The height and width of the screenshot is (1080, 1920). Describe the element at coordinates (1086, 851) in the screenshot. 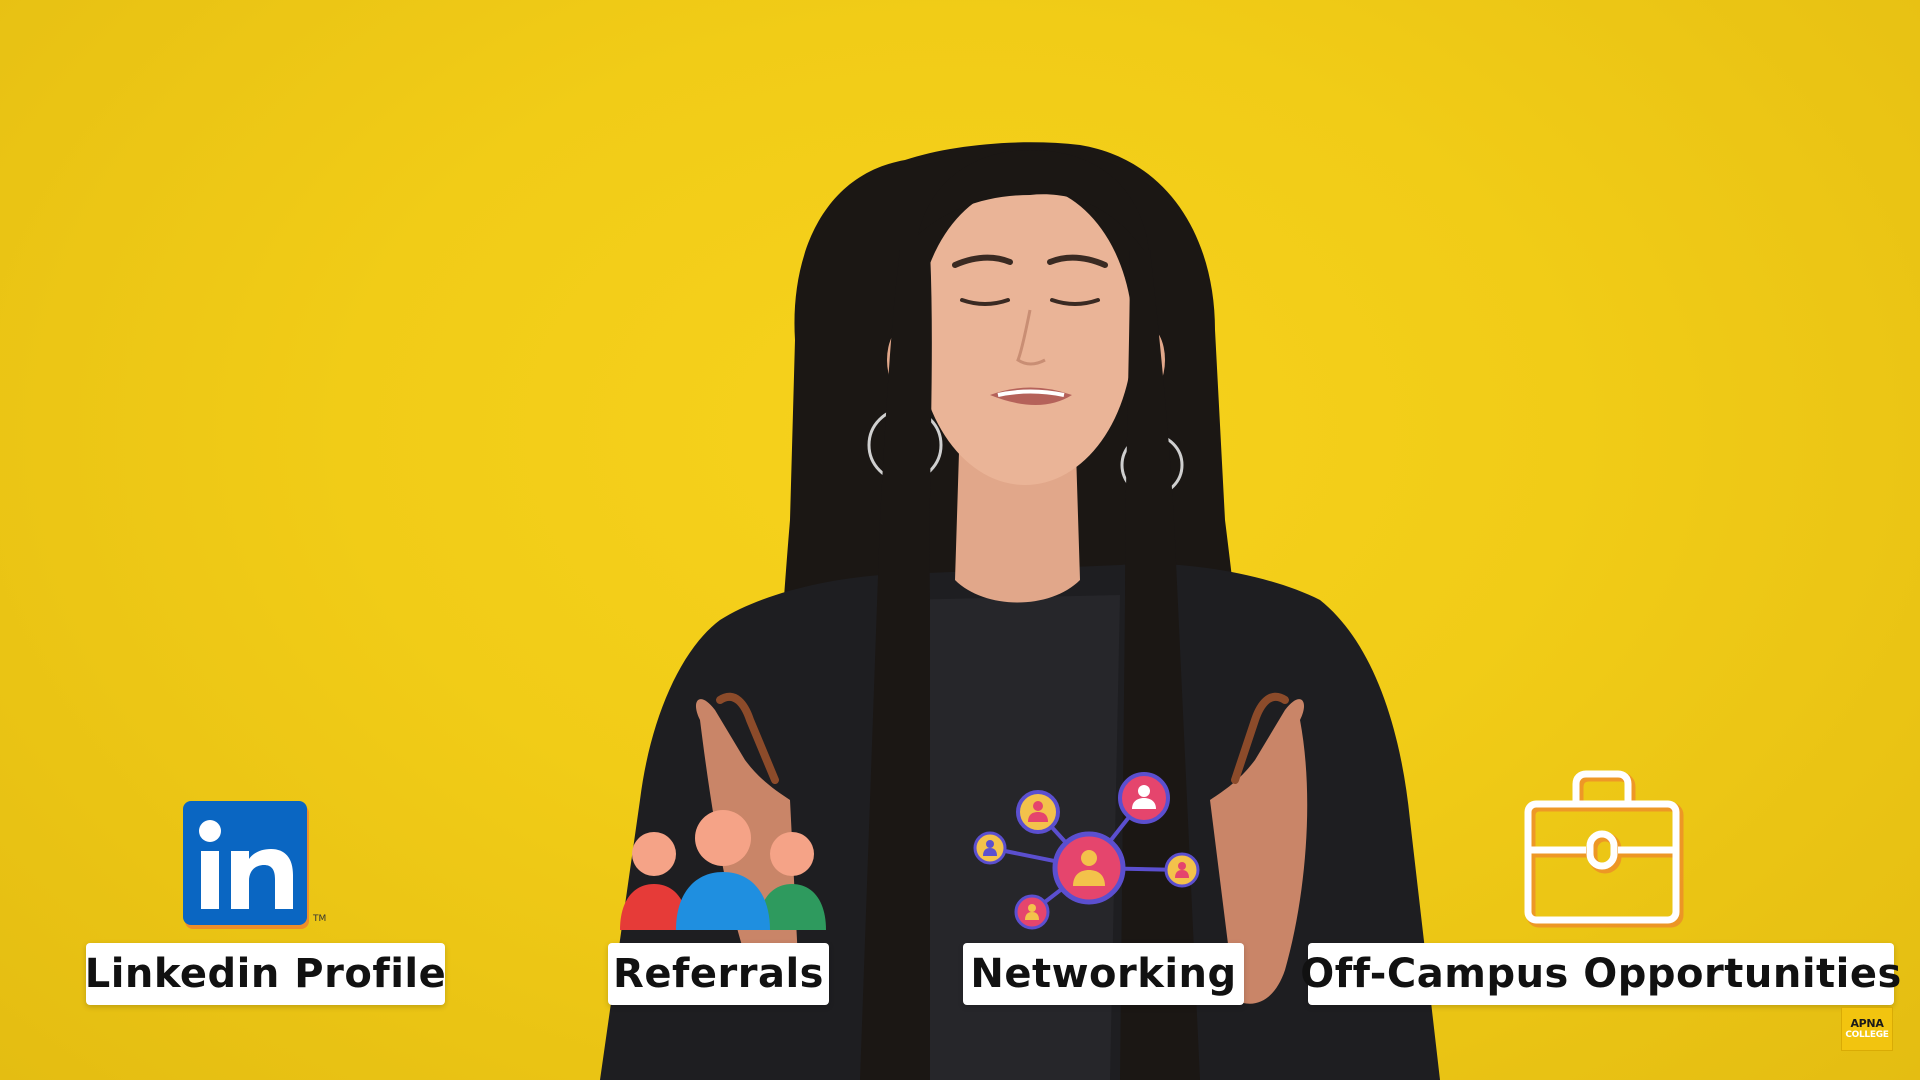

I see `network-icon` at that location.